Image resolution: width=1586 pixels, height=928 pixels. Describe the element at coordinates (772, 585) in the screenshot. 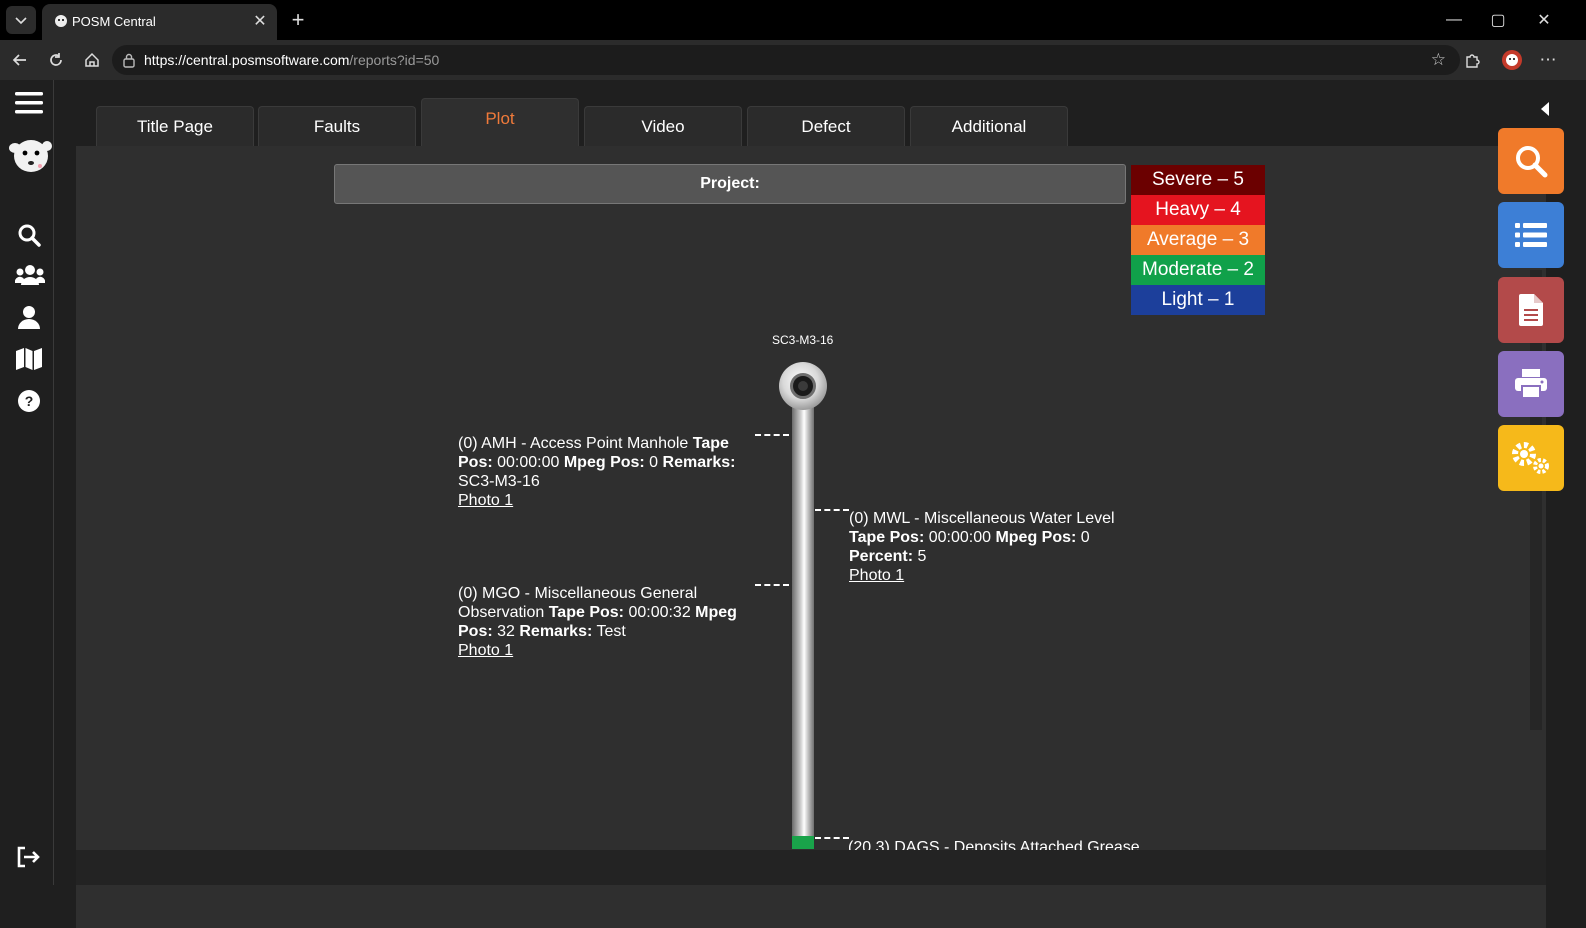

I see `observation-leader-mgo` at that location.